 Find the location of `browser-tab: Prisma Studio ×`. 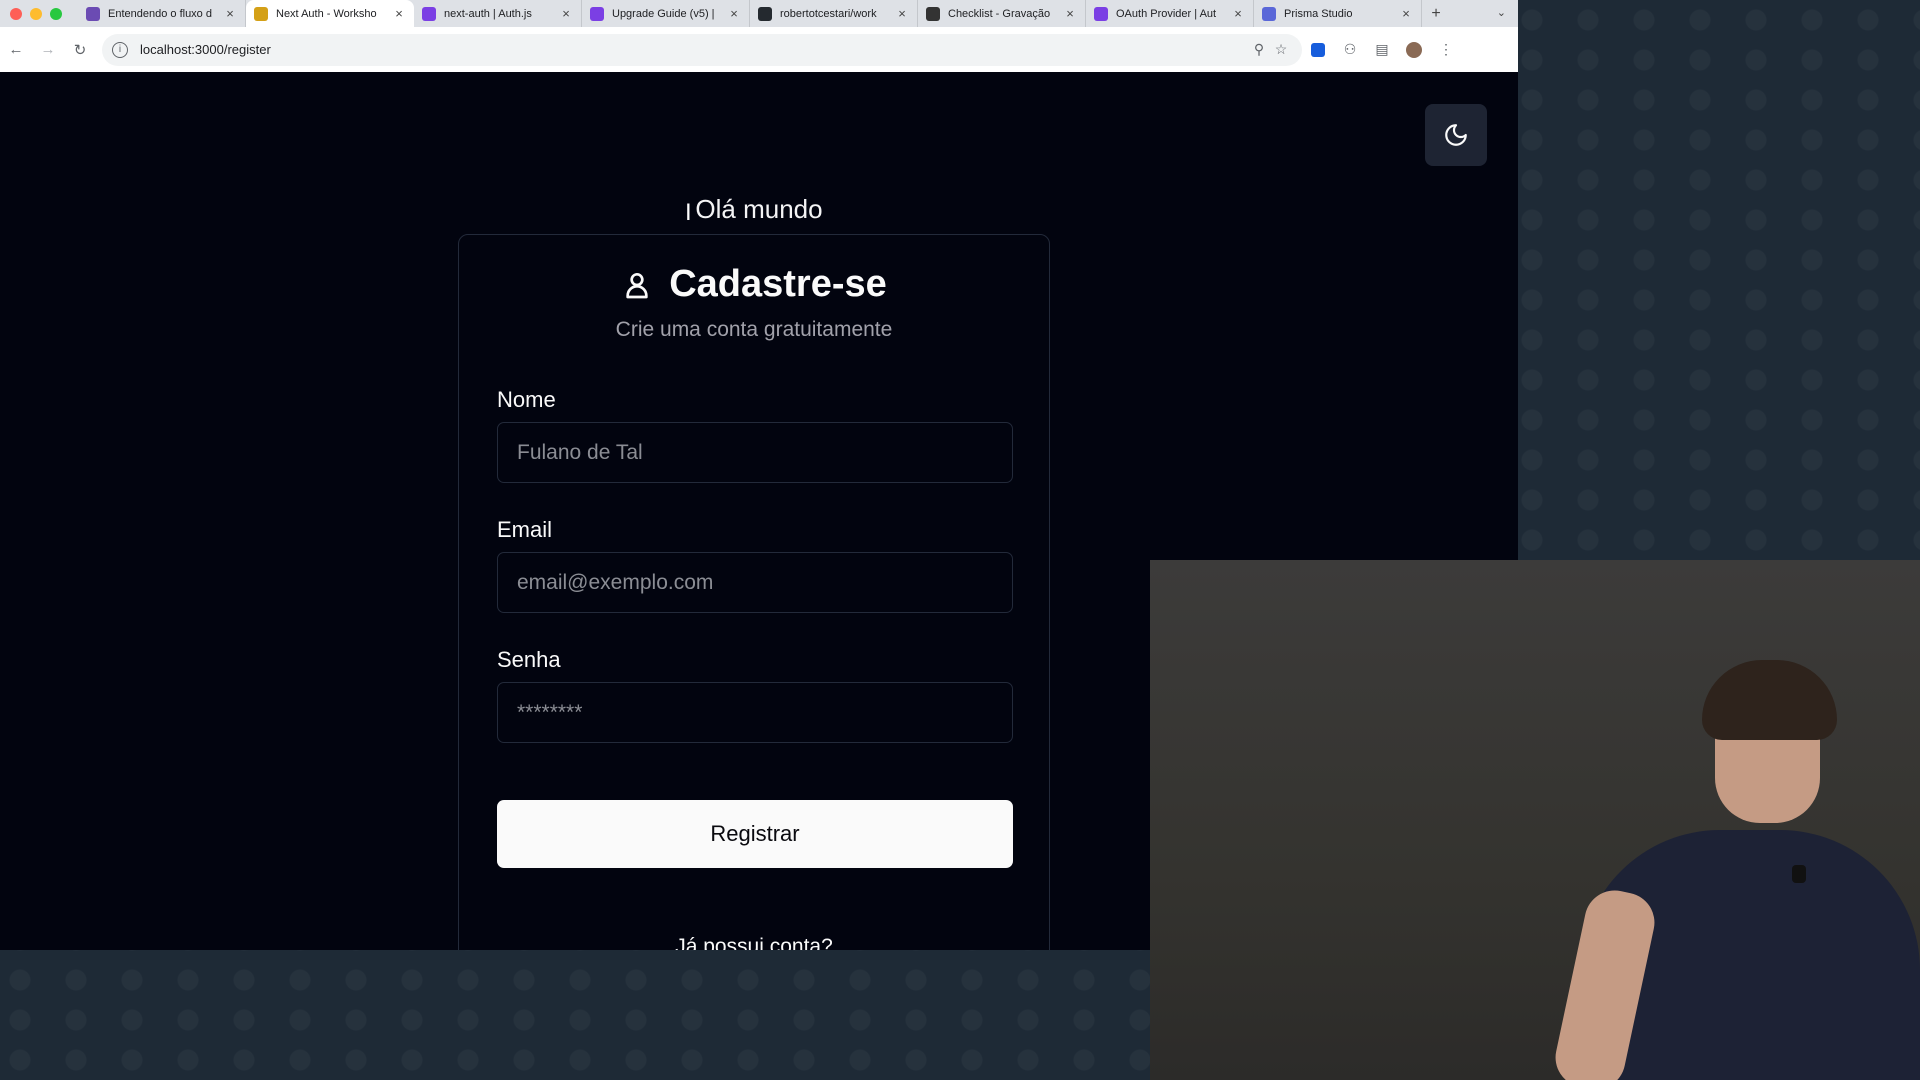

browser-tab: Prisma Studio × is located at coordinates (1338, 13).